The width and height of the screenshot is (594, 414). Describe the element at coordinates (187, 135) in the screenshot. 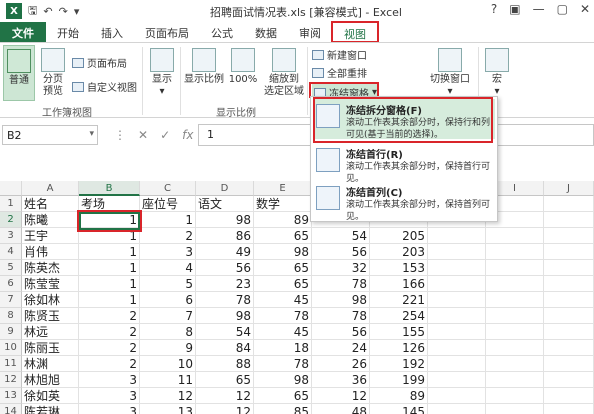

I see `insert-function-icon: fx` at that location.